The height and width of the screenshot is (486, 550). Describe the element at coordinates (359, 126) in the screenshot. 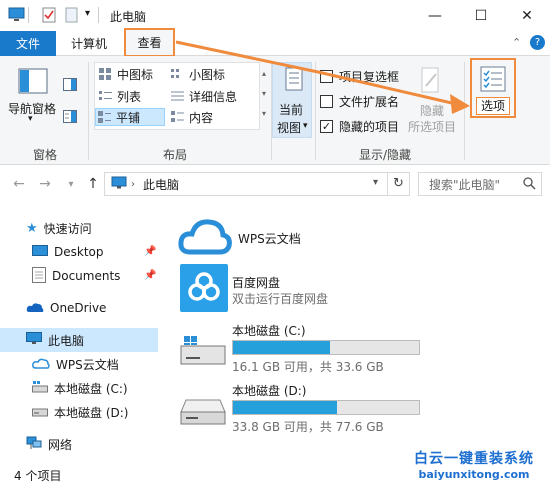

I see `hidden-items-option: ✓ 隐藏的项目` at that location.